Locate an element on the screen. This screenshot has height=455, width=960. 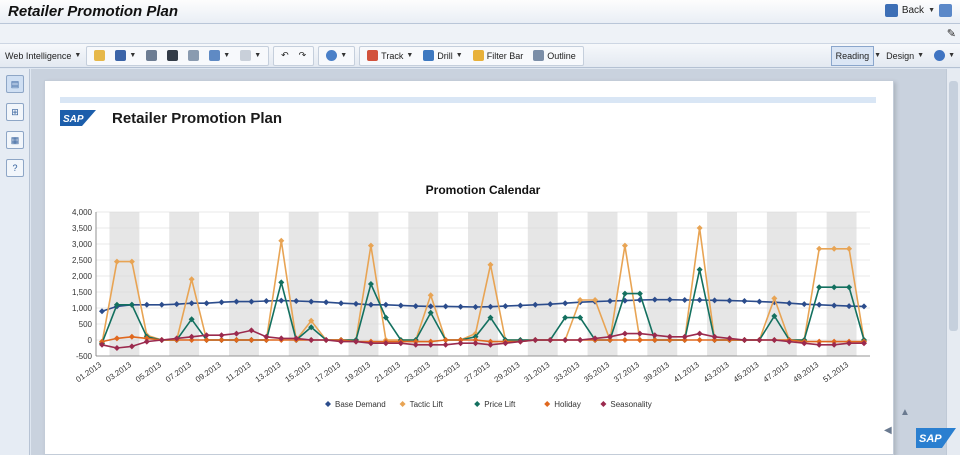
print-icon is located at coordinates (152, 55).